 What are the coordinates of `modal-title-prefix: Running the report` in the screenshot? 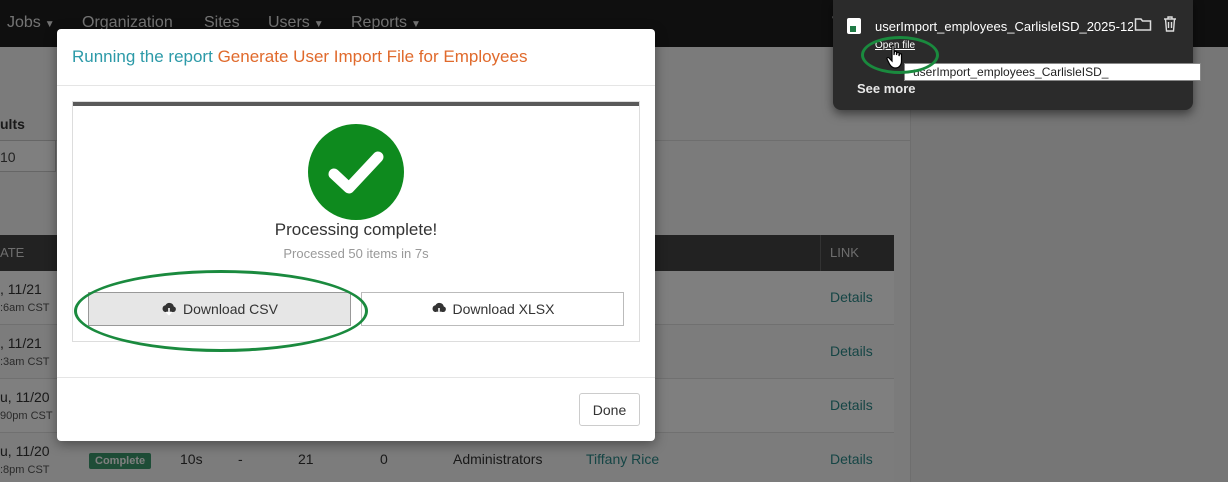 It's located at (142, 56).